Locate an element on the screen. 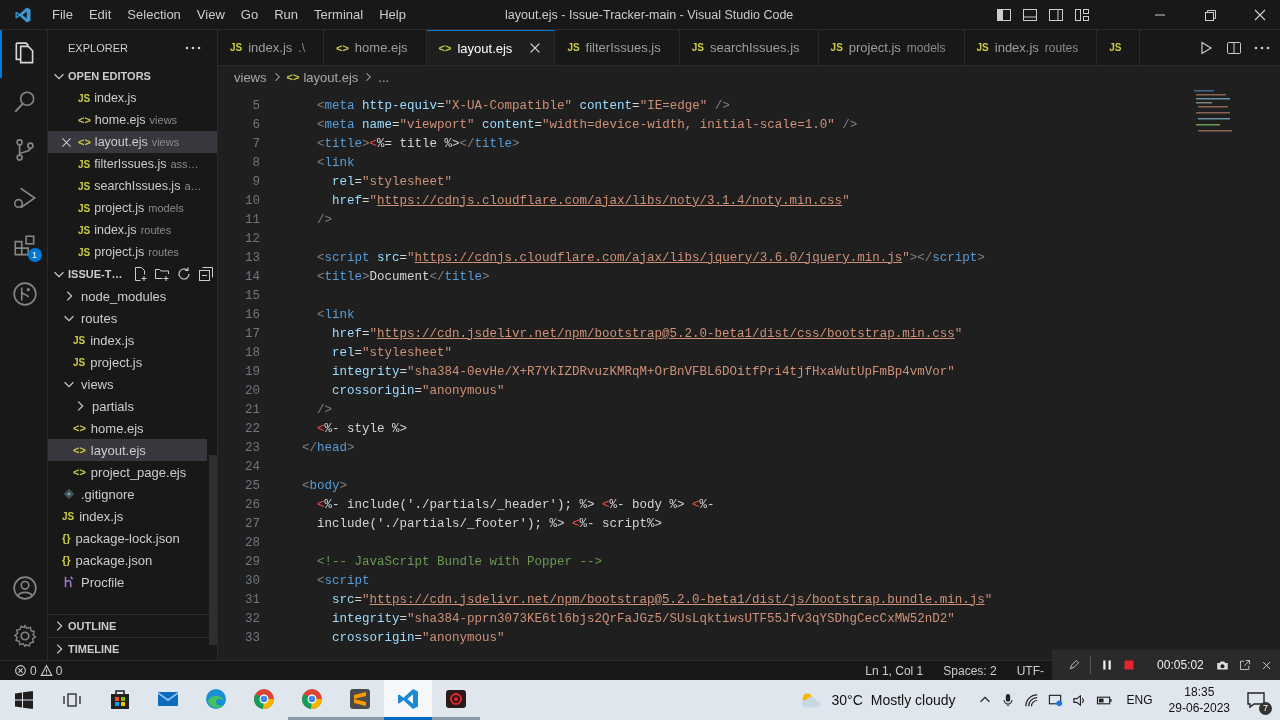 This screenshot has height=720, width=1280. layout-icon is located at coordinates (1082, 14).